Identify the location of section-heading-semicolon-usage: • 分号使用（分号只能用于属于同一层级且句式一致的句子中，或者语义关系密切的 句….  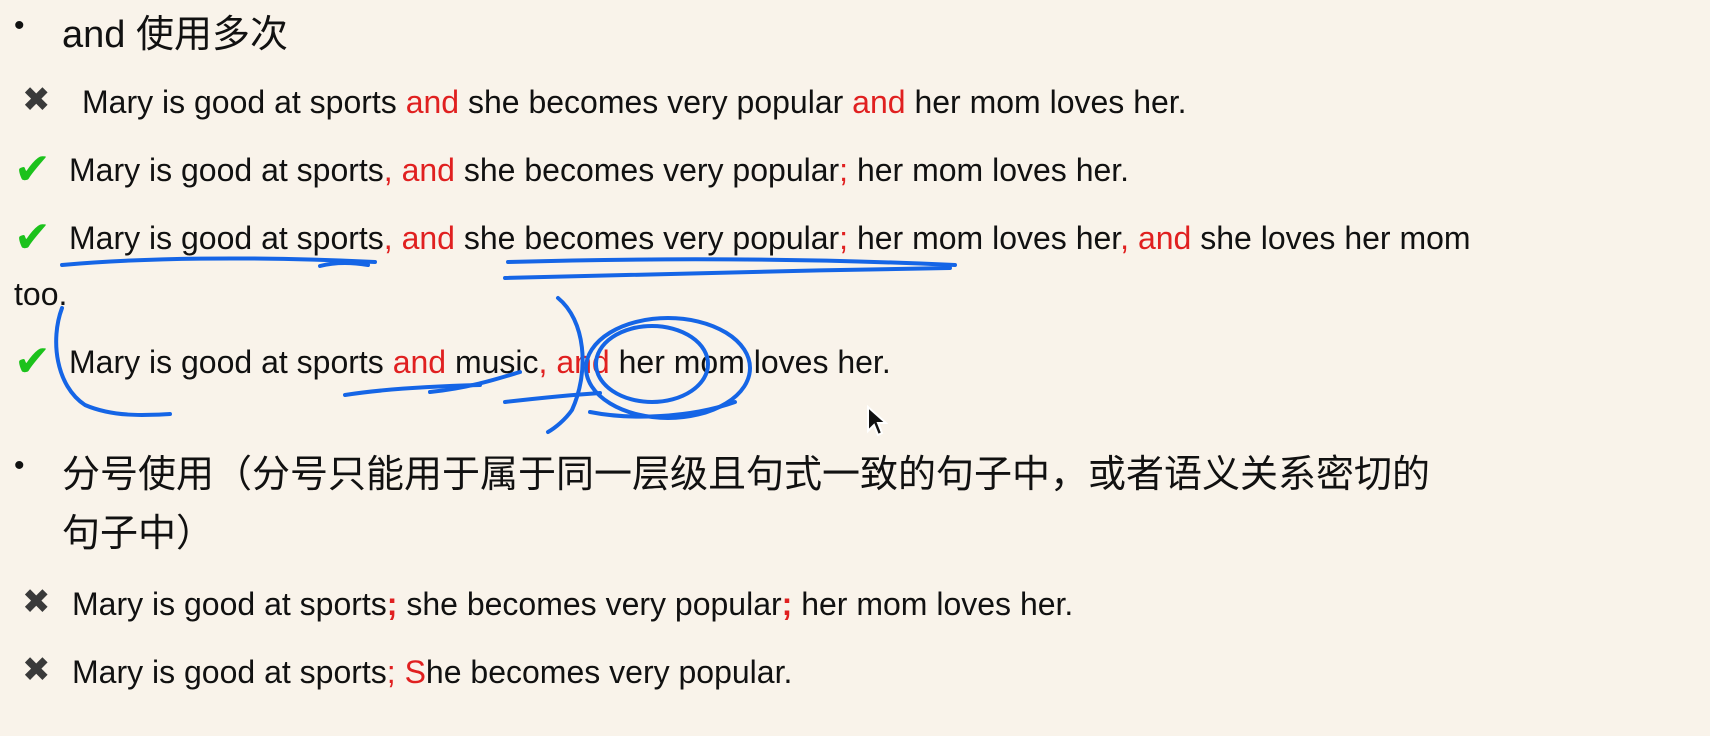
(722, 505).